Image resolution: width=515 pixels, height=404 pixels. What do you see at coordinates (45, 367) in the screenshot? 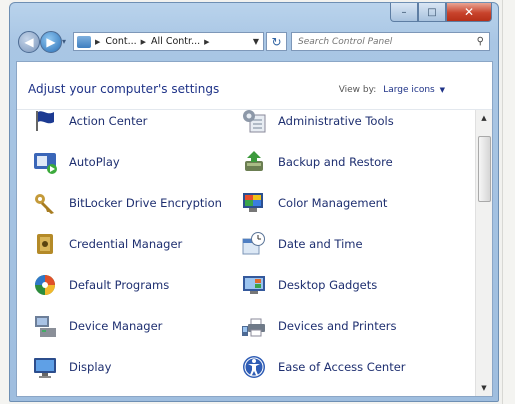
I see `display-icon` at bounding box center [45, 367].